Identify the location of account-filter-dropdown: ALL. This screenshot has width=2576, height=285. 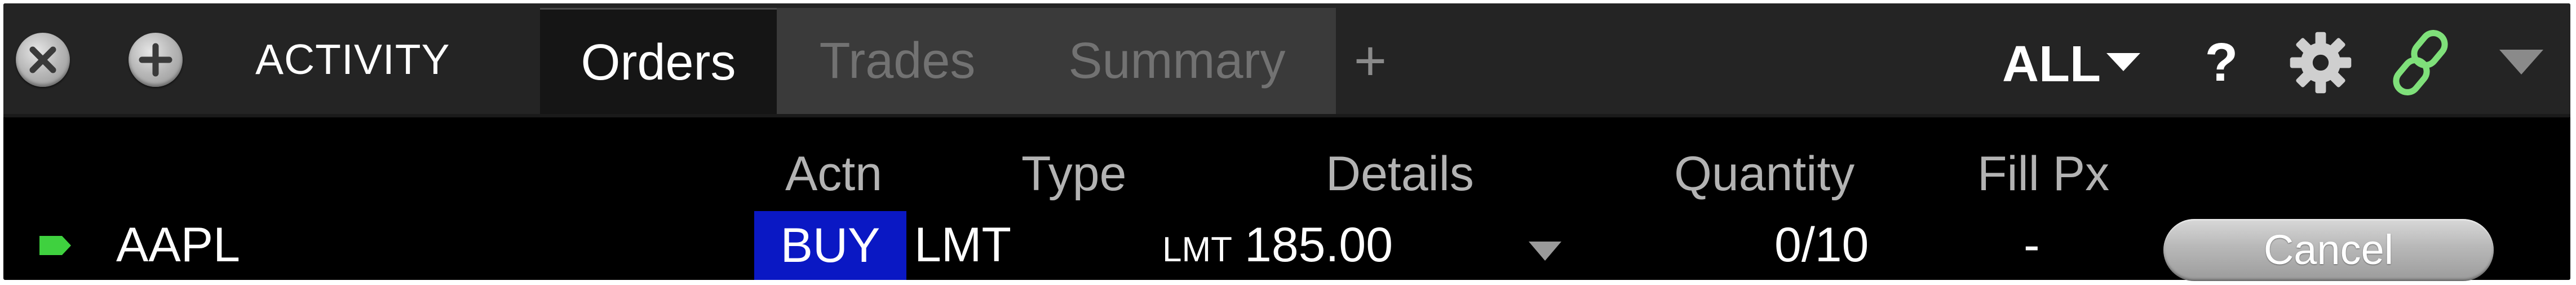
(2071, 64).